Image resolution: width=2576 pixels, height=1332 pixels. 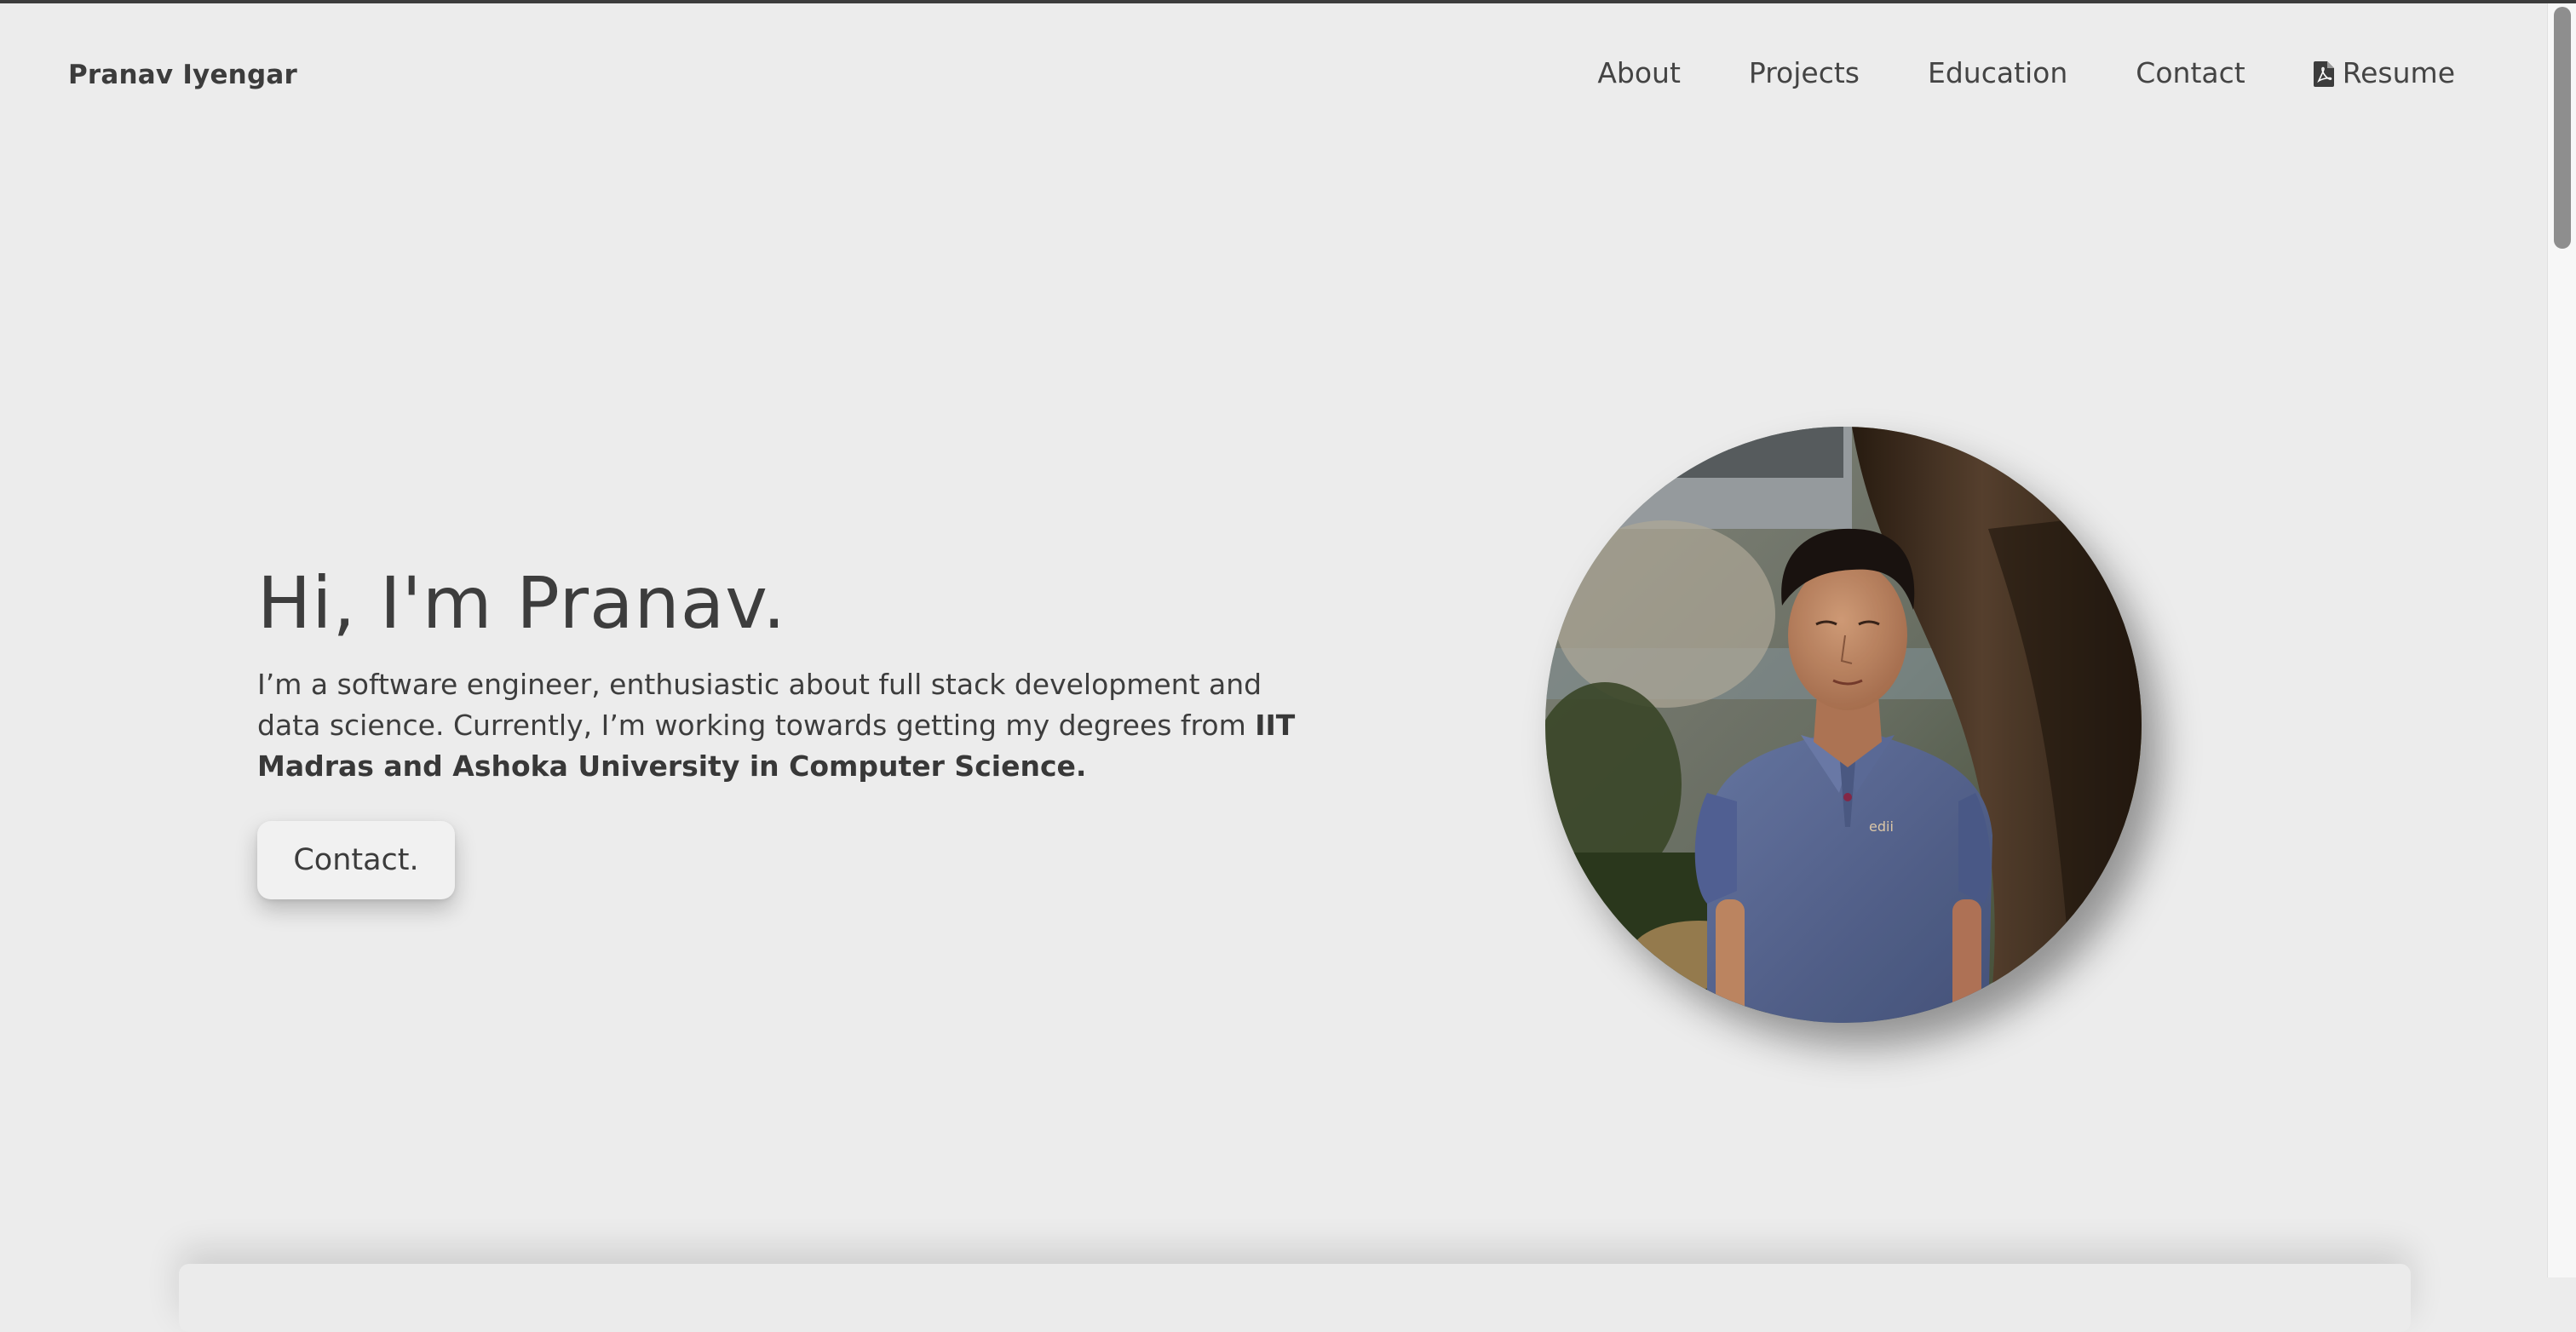 What do you see at coordinates (1639, 72) in the screenshot?
I see `nav-link-about: About` at bounding box center [1639, 72].